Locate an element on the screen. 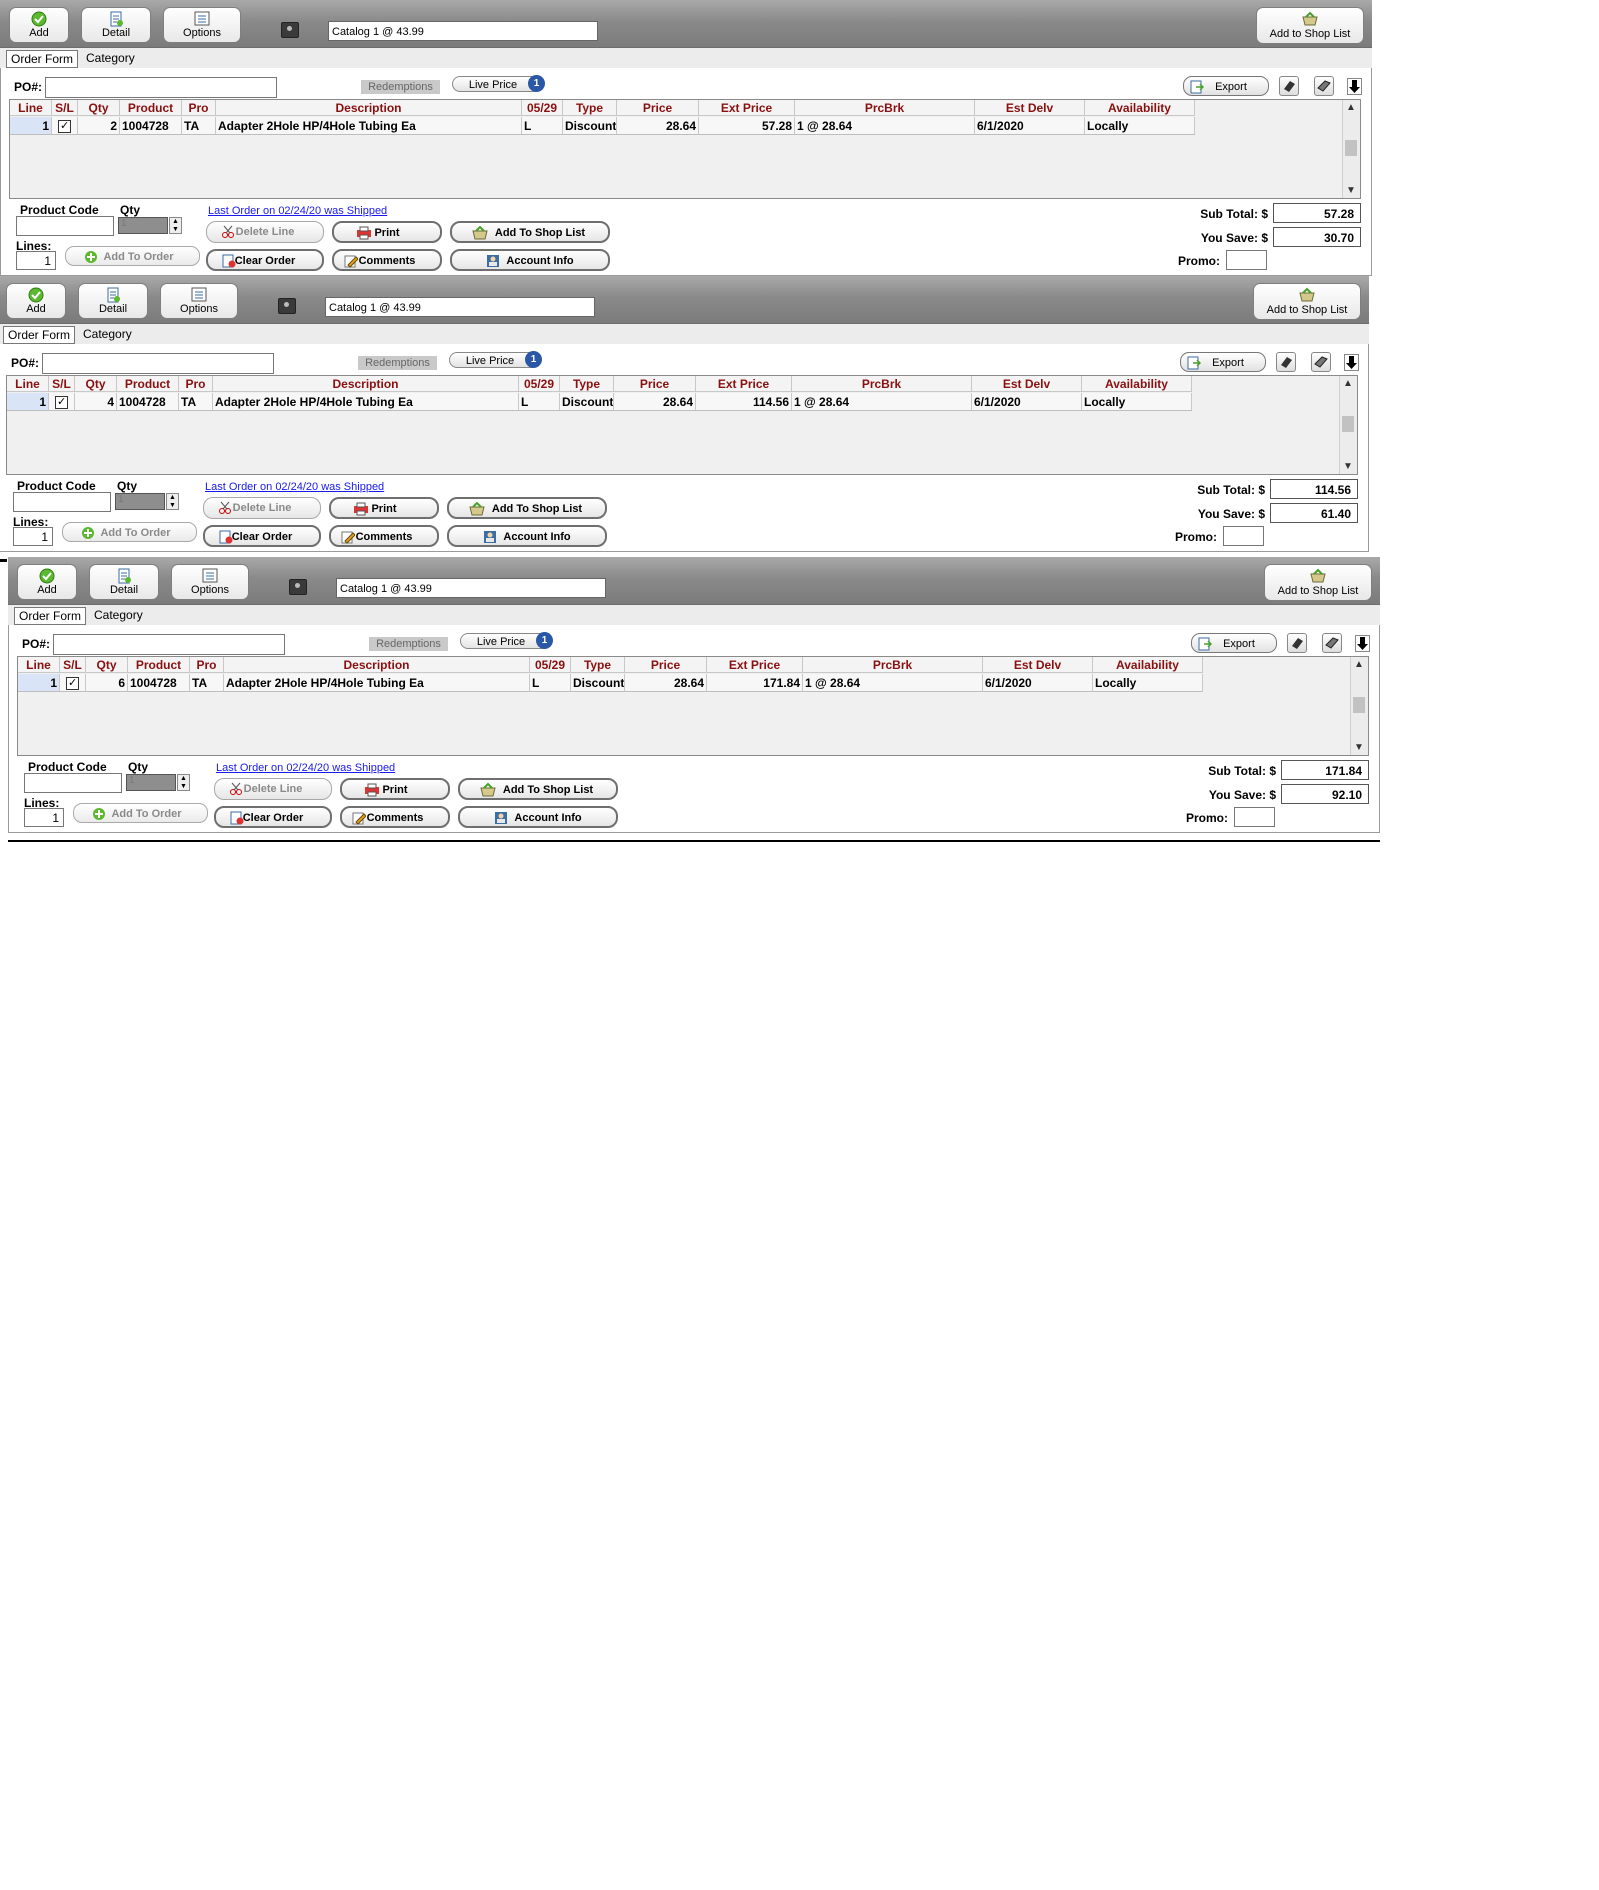 The height and width of the screenshot is (1890, 1599). qty-input: 1 is located at coordinates (151, 782).